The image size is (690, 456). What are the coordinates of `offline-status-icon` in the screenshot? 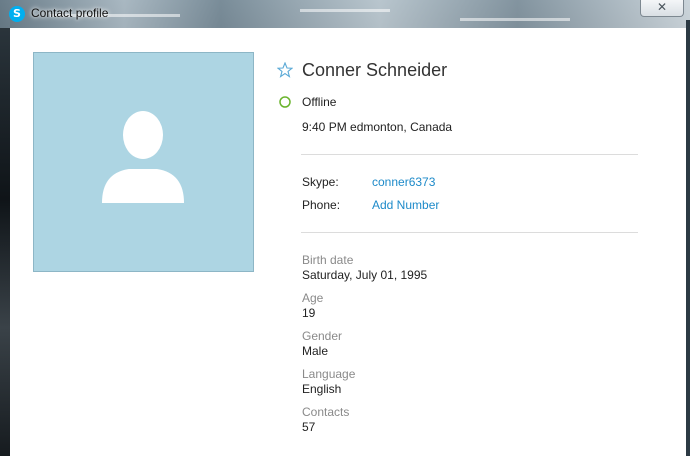 It's located at (285, 102).